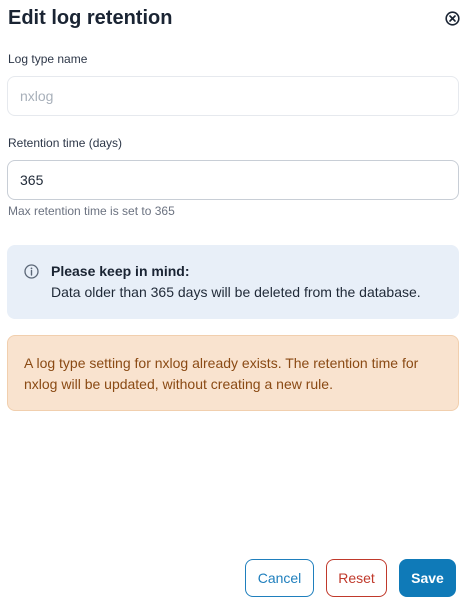 This screenshot has width=472, height=603. What do you see at coordinates (279, 578) in the screenshot?
I see `cancel-button: Cancel` at bounding box center [279, 578].